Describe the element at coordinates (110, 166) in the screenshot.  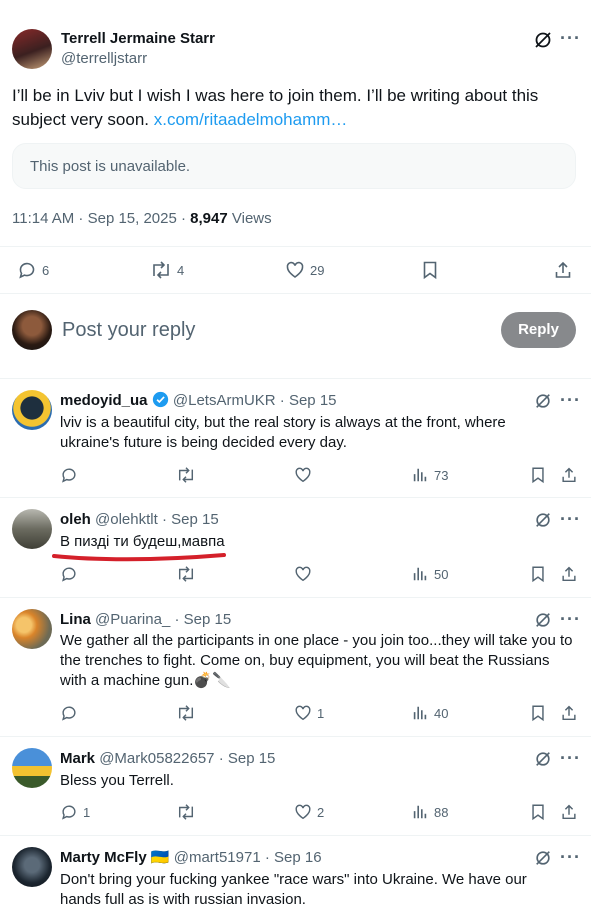
I see `quote-unavailable-text: This post is unavailable.` at that location.